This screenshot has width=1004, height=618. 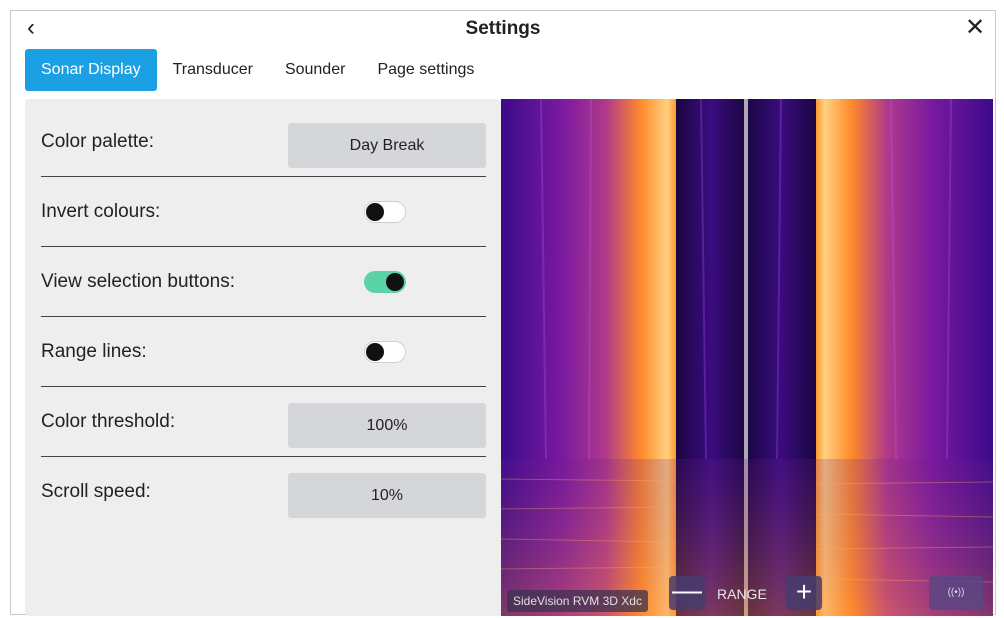 I want to click on header: ‹ Settings ✕, so click(x=503, y=30).